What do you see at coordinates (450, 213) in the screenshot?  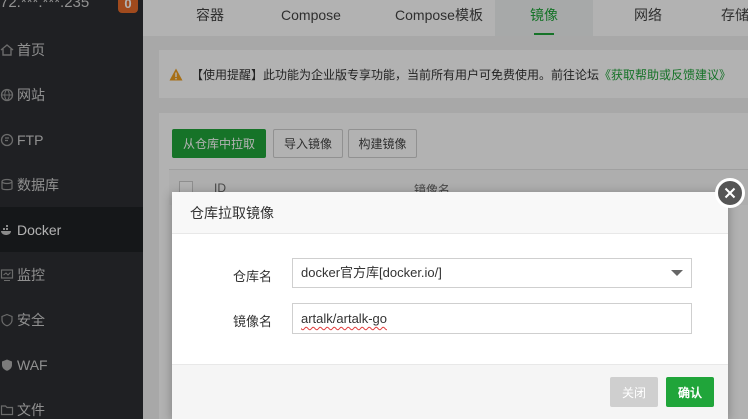 I see `dialog-title: 仓库拉取镜像` at bounding box center [450, 213].